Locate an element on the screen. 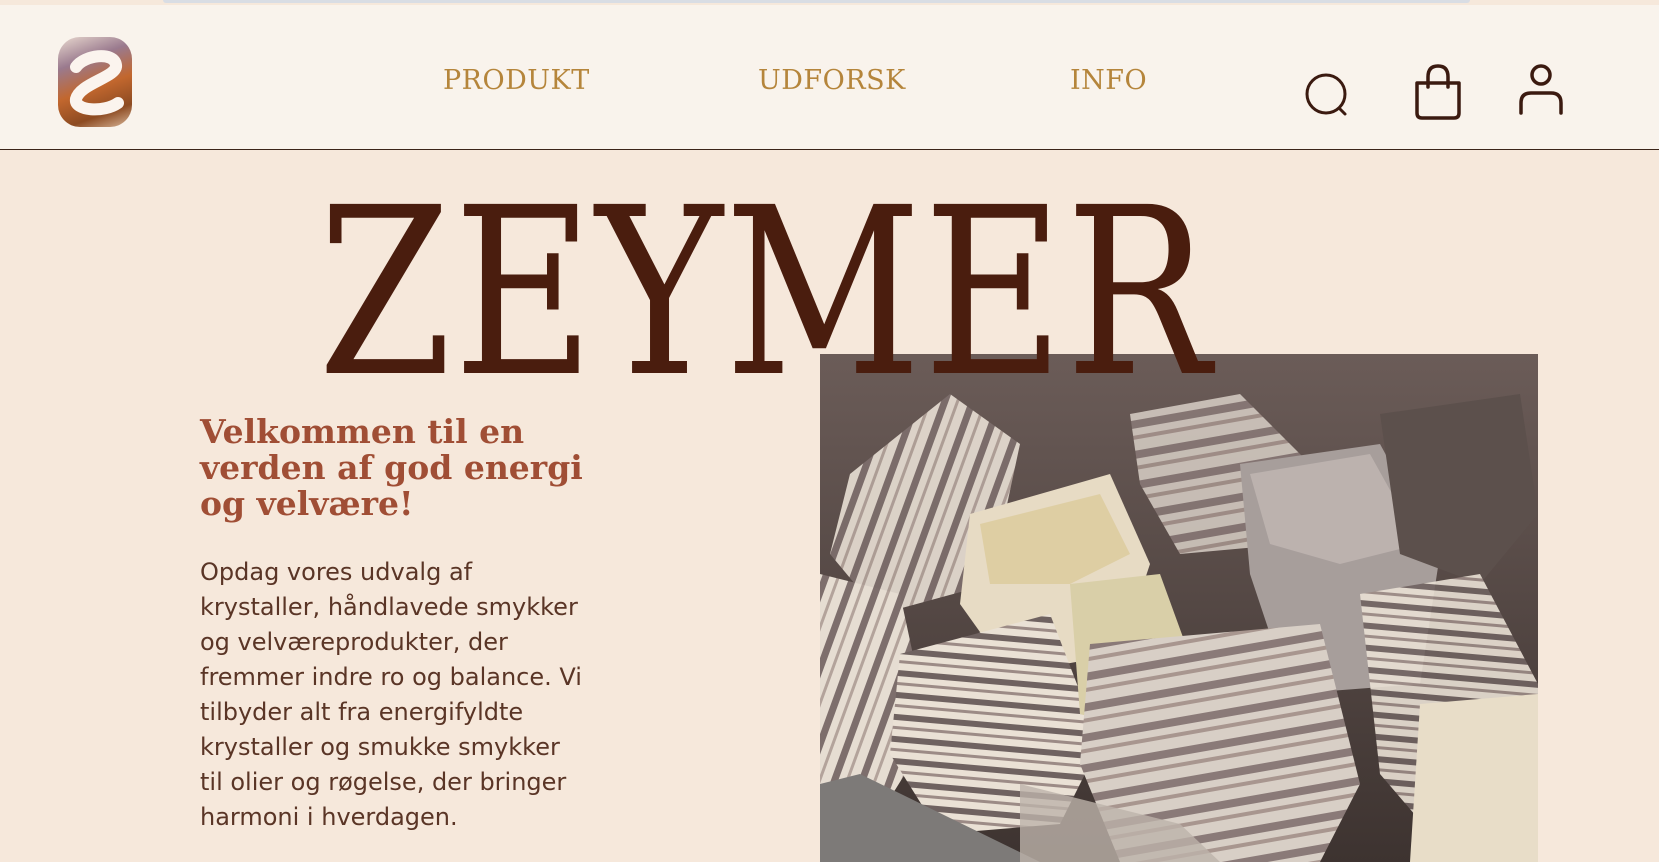 The height and width of the screenshot is (862, 1659). nav-udforsk: UDFORSK is located at coordinates (832, 80).